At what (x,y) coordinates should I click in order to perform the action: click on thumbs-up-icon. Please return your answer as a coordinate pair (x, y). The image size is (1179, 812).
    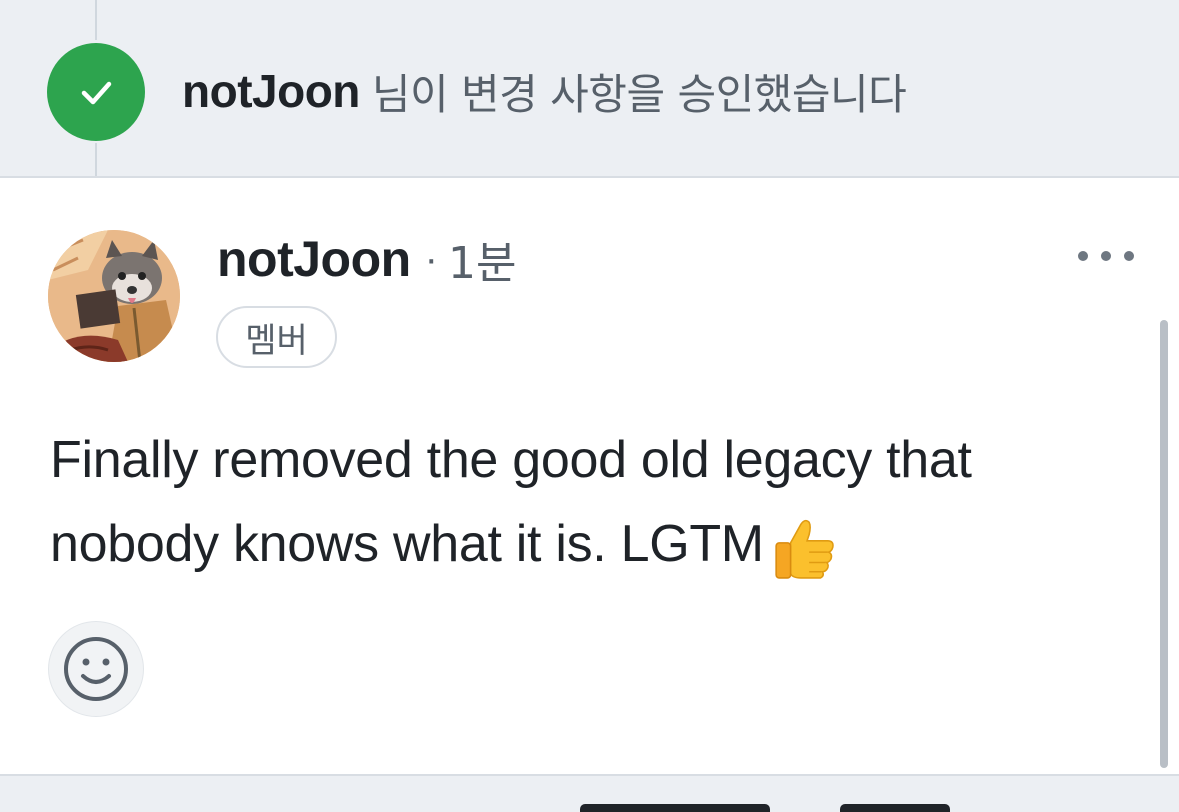
    Looking at the image, I should click on (804, 549).